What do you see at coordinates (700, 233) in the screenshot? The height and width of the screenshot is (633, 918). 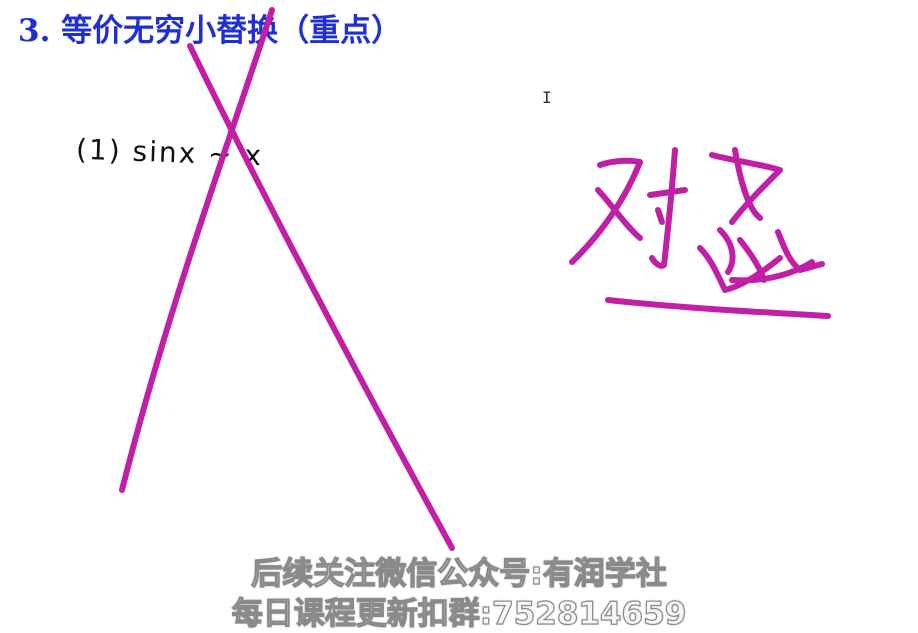 I see `ink-handwritten-characters` at bounding box center [700, 233].